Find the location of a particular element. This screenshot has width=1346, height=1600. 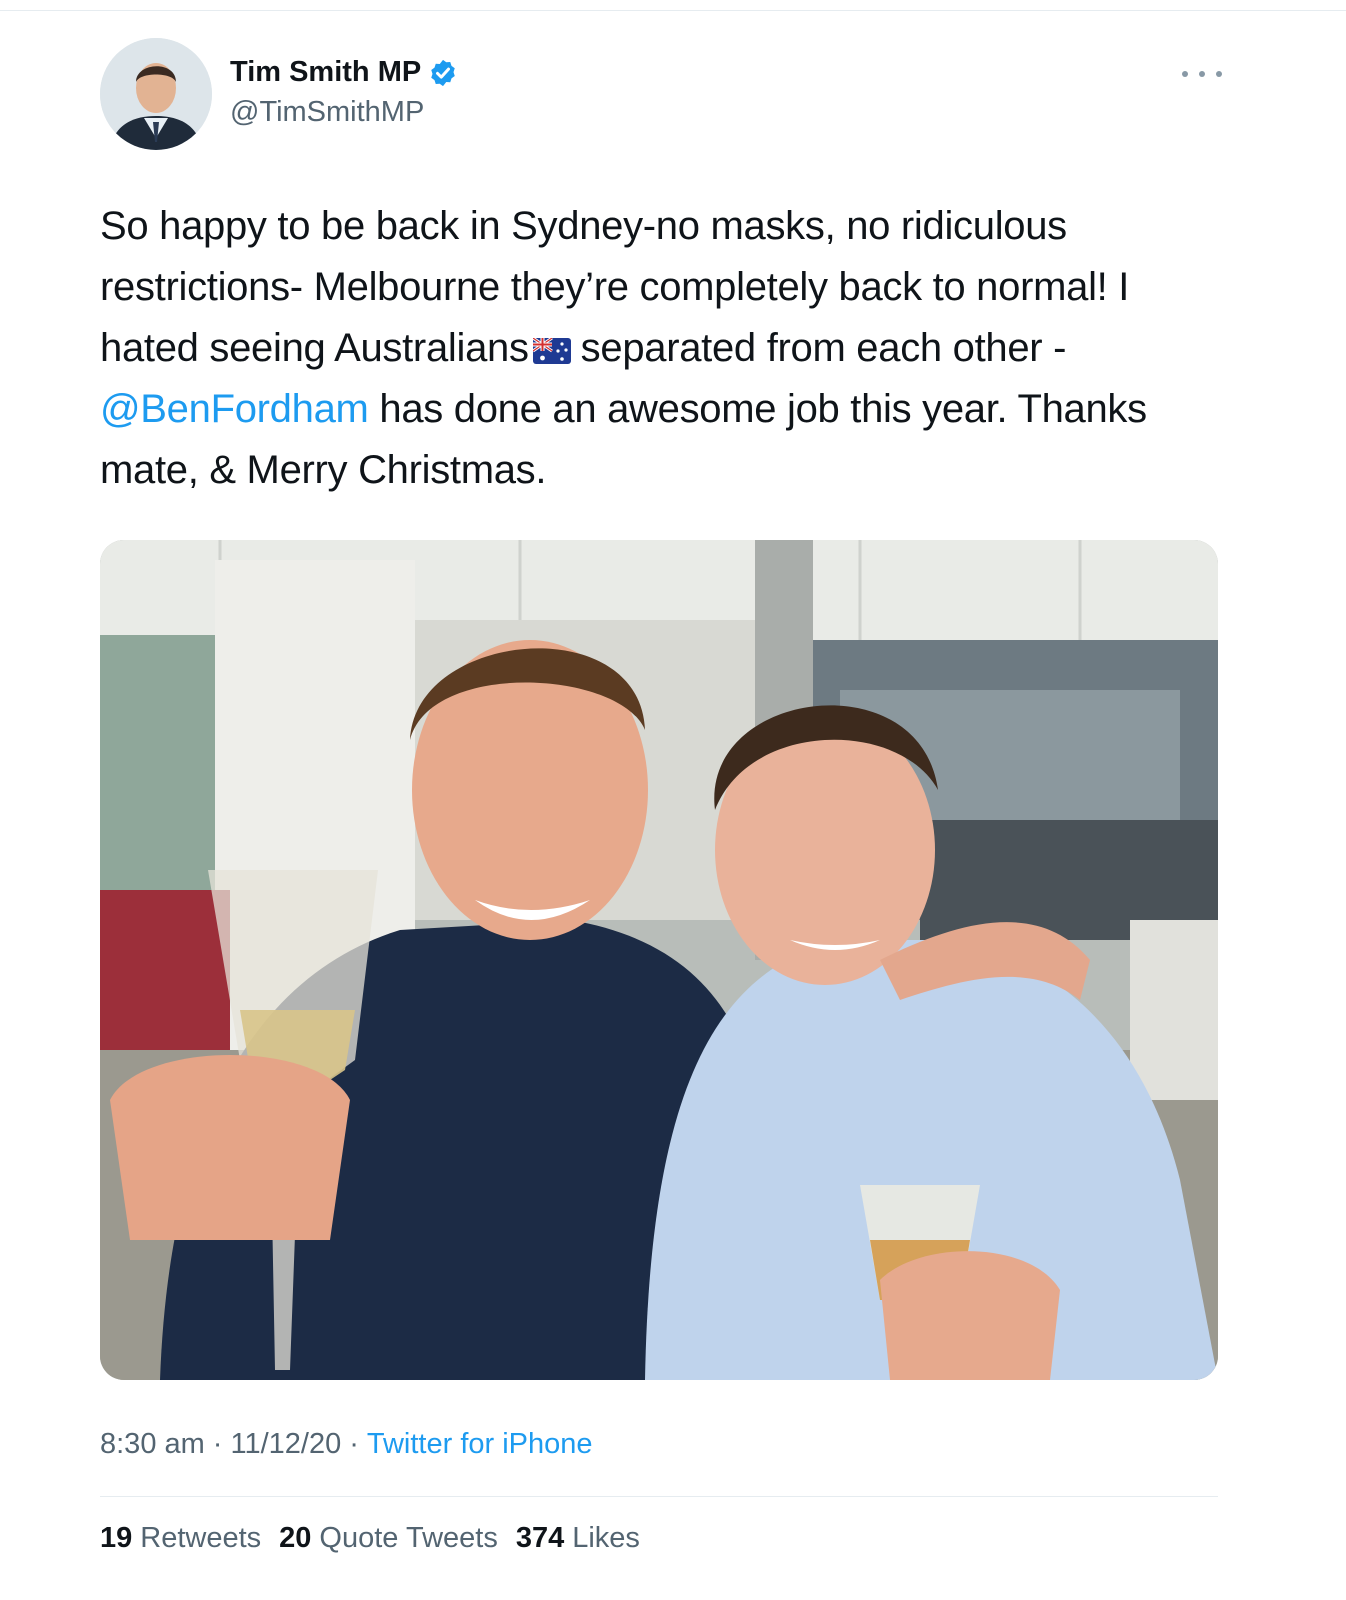

tweet-text-segment: hated seeing Australians is located at coordinates (314, 348).